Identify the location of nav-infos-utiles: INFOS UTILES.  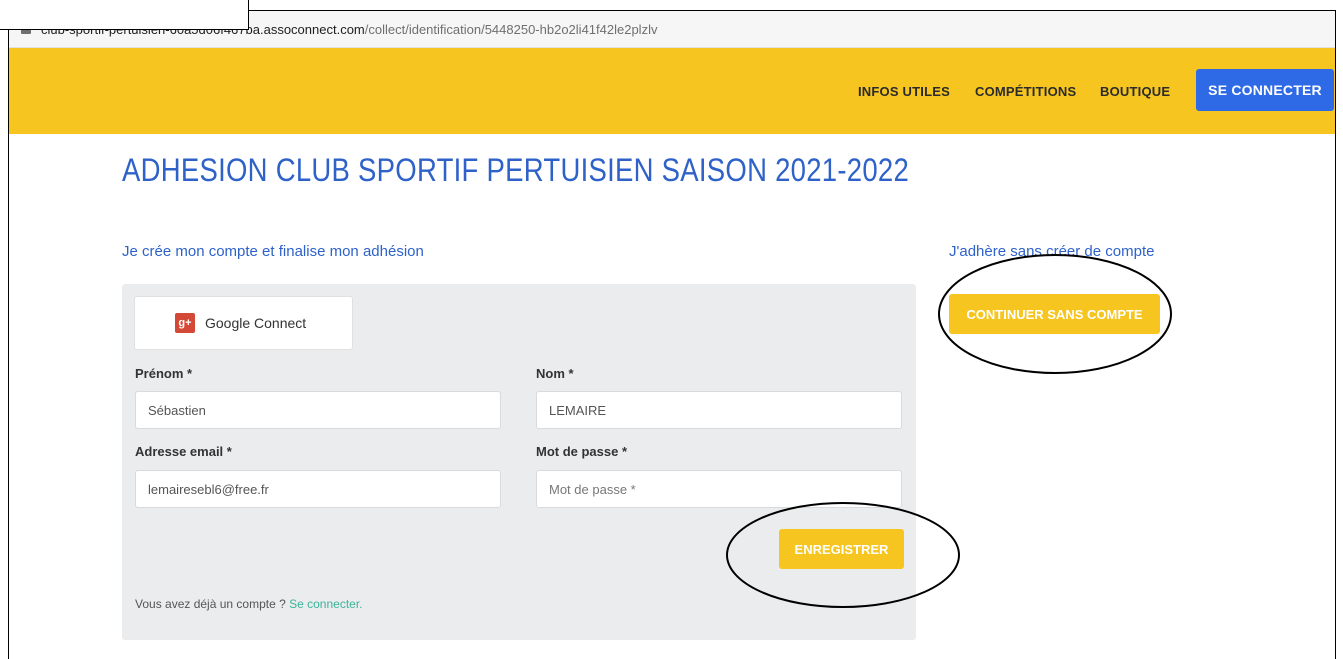
(904, 91).